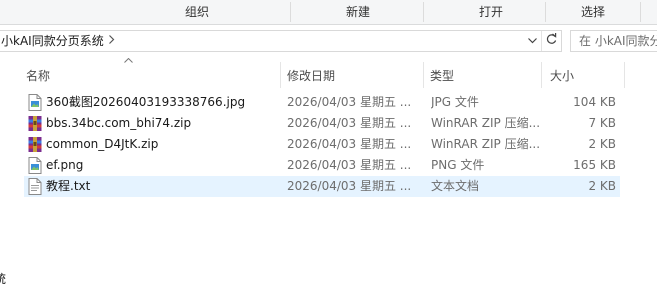 This screenshot has height=301, width=657. I want to click on column-header-date: 修改日期, so click(311, 76).